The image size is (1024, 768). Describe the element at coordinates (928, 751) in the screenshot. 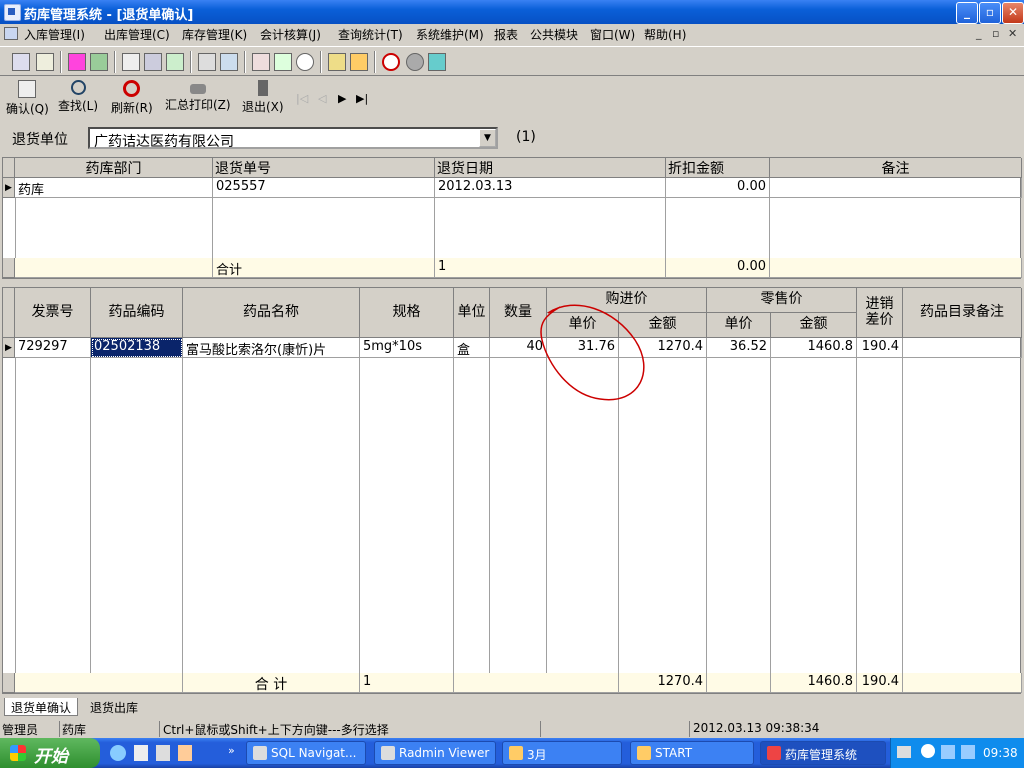

I see `tray-arrow-icon` at that location.